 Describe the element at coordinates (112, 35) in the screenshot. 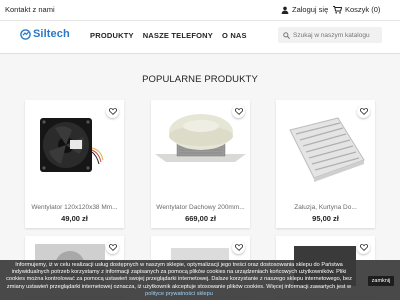

I see `nav-item-produkty: PRODUKTY` at that location.